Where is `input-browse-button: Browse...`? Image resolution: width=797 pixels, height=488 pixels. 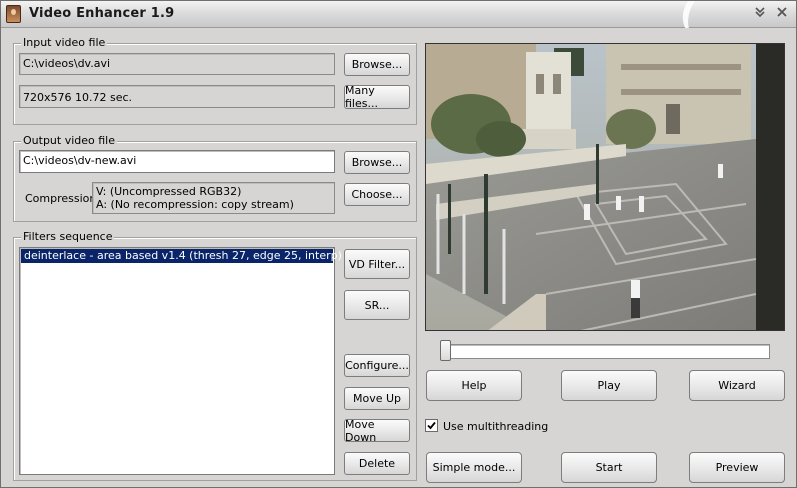 input-browse-button: Browse... is located at coordinates (377, 64).